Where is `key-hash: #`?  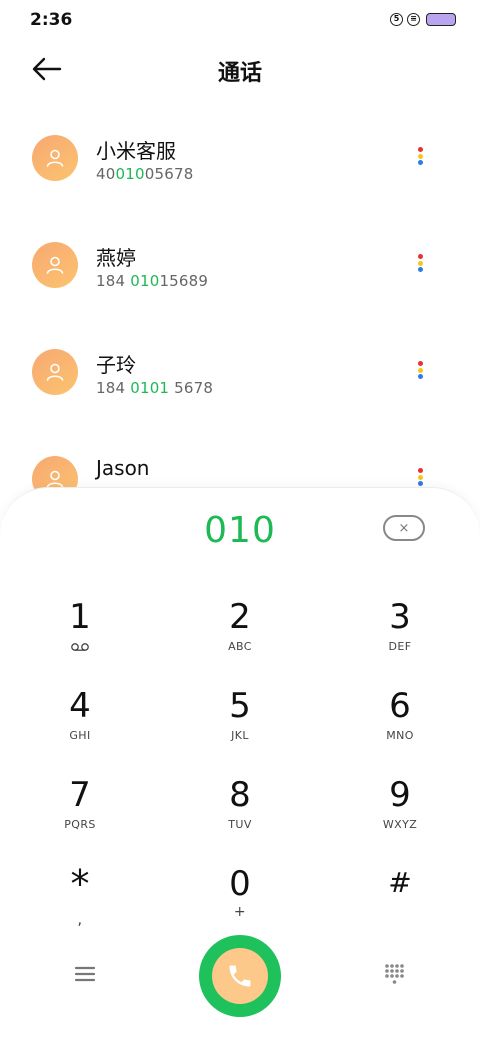
key-hash: # is located at coordinates (400, 894).